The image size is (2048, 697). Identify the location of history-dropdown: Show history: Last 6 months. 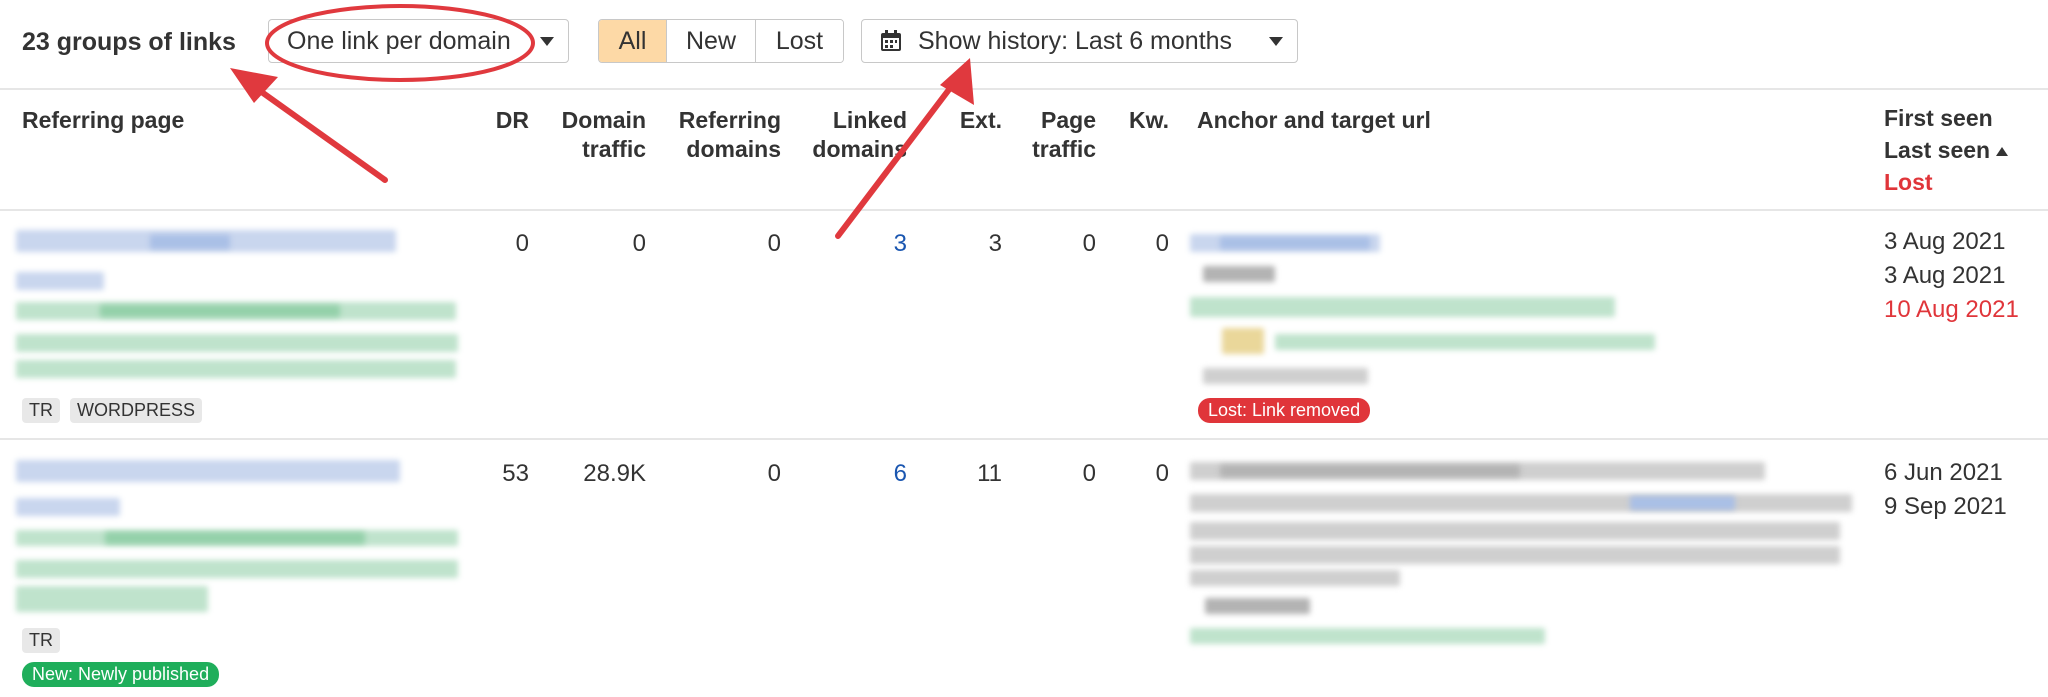
(1079, 41).